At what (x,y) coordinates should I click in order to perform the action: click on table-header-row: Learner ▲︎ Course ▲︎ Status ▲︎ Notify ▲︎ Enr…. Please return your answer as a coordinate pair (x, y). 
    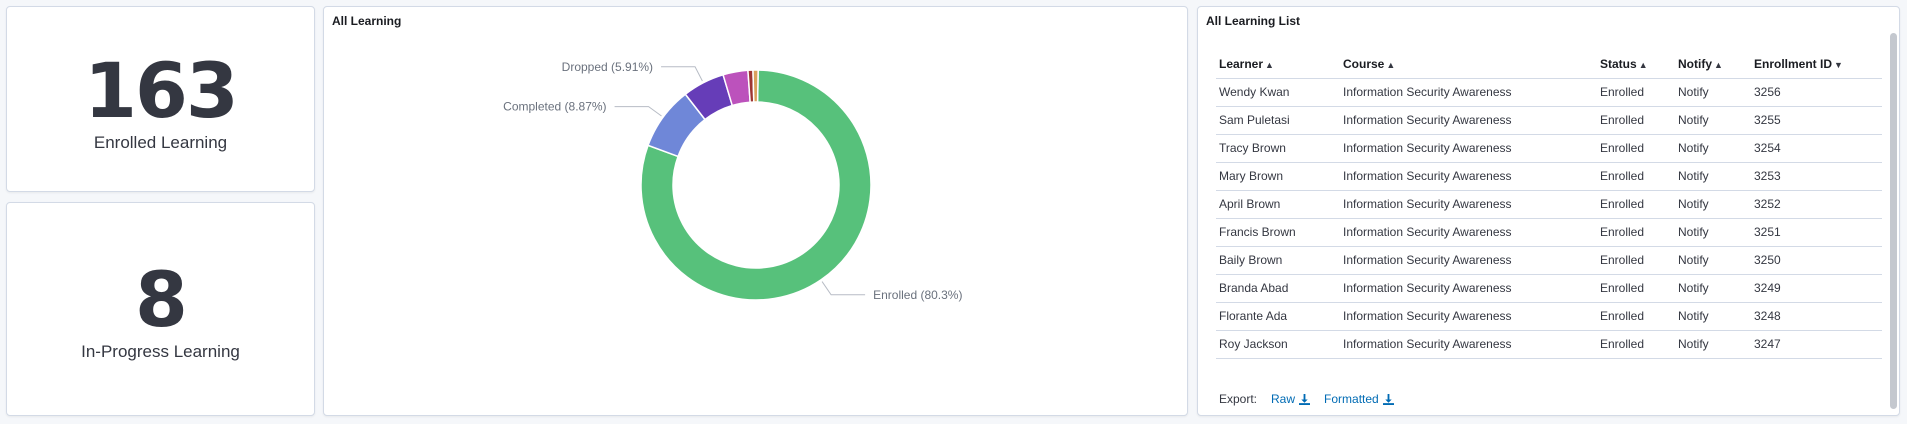
    Looking at the image, I should click on (1549, 65).